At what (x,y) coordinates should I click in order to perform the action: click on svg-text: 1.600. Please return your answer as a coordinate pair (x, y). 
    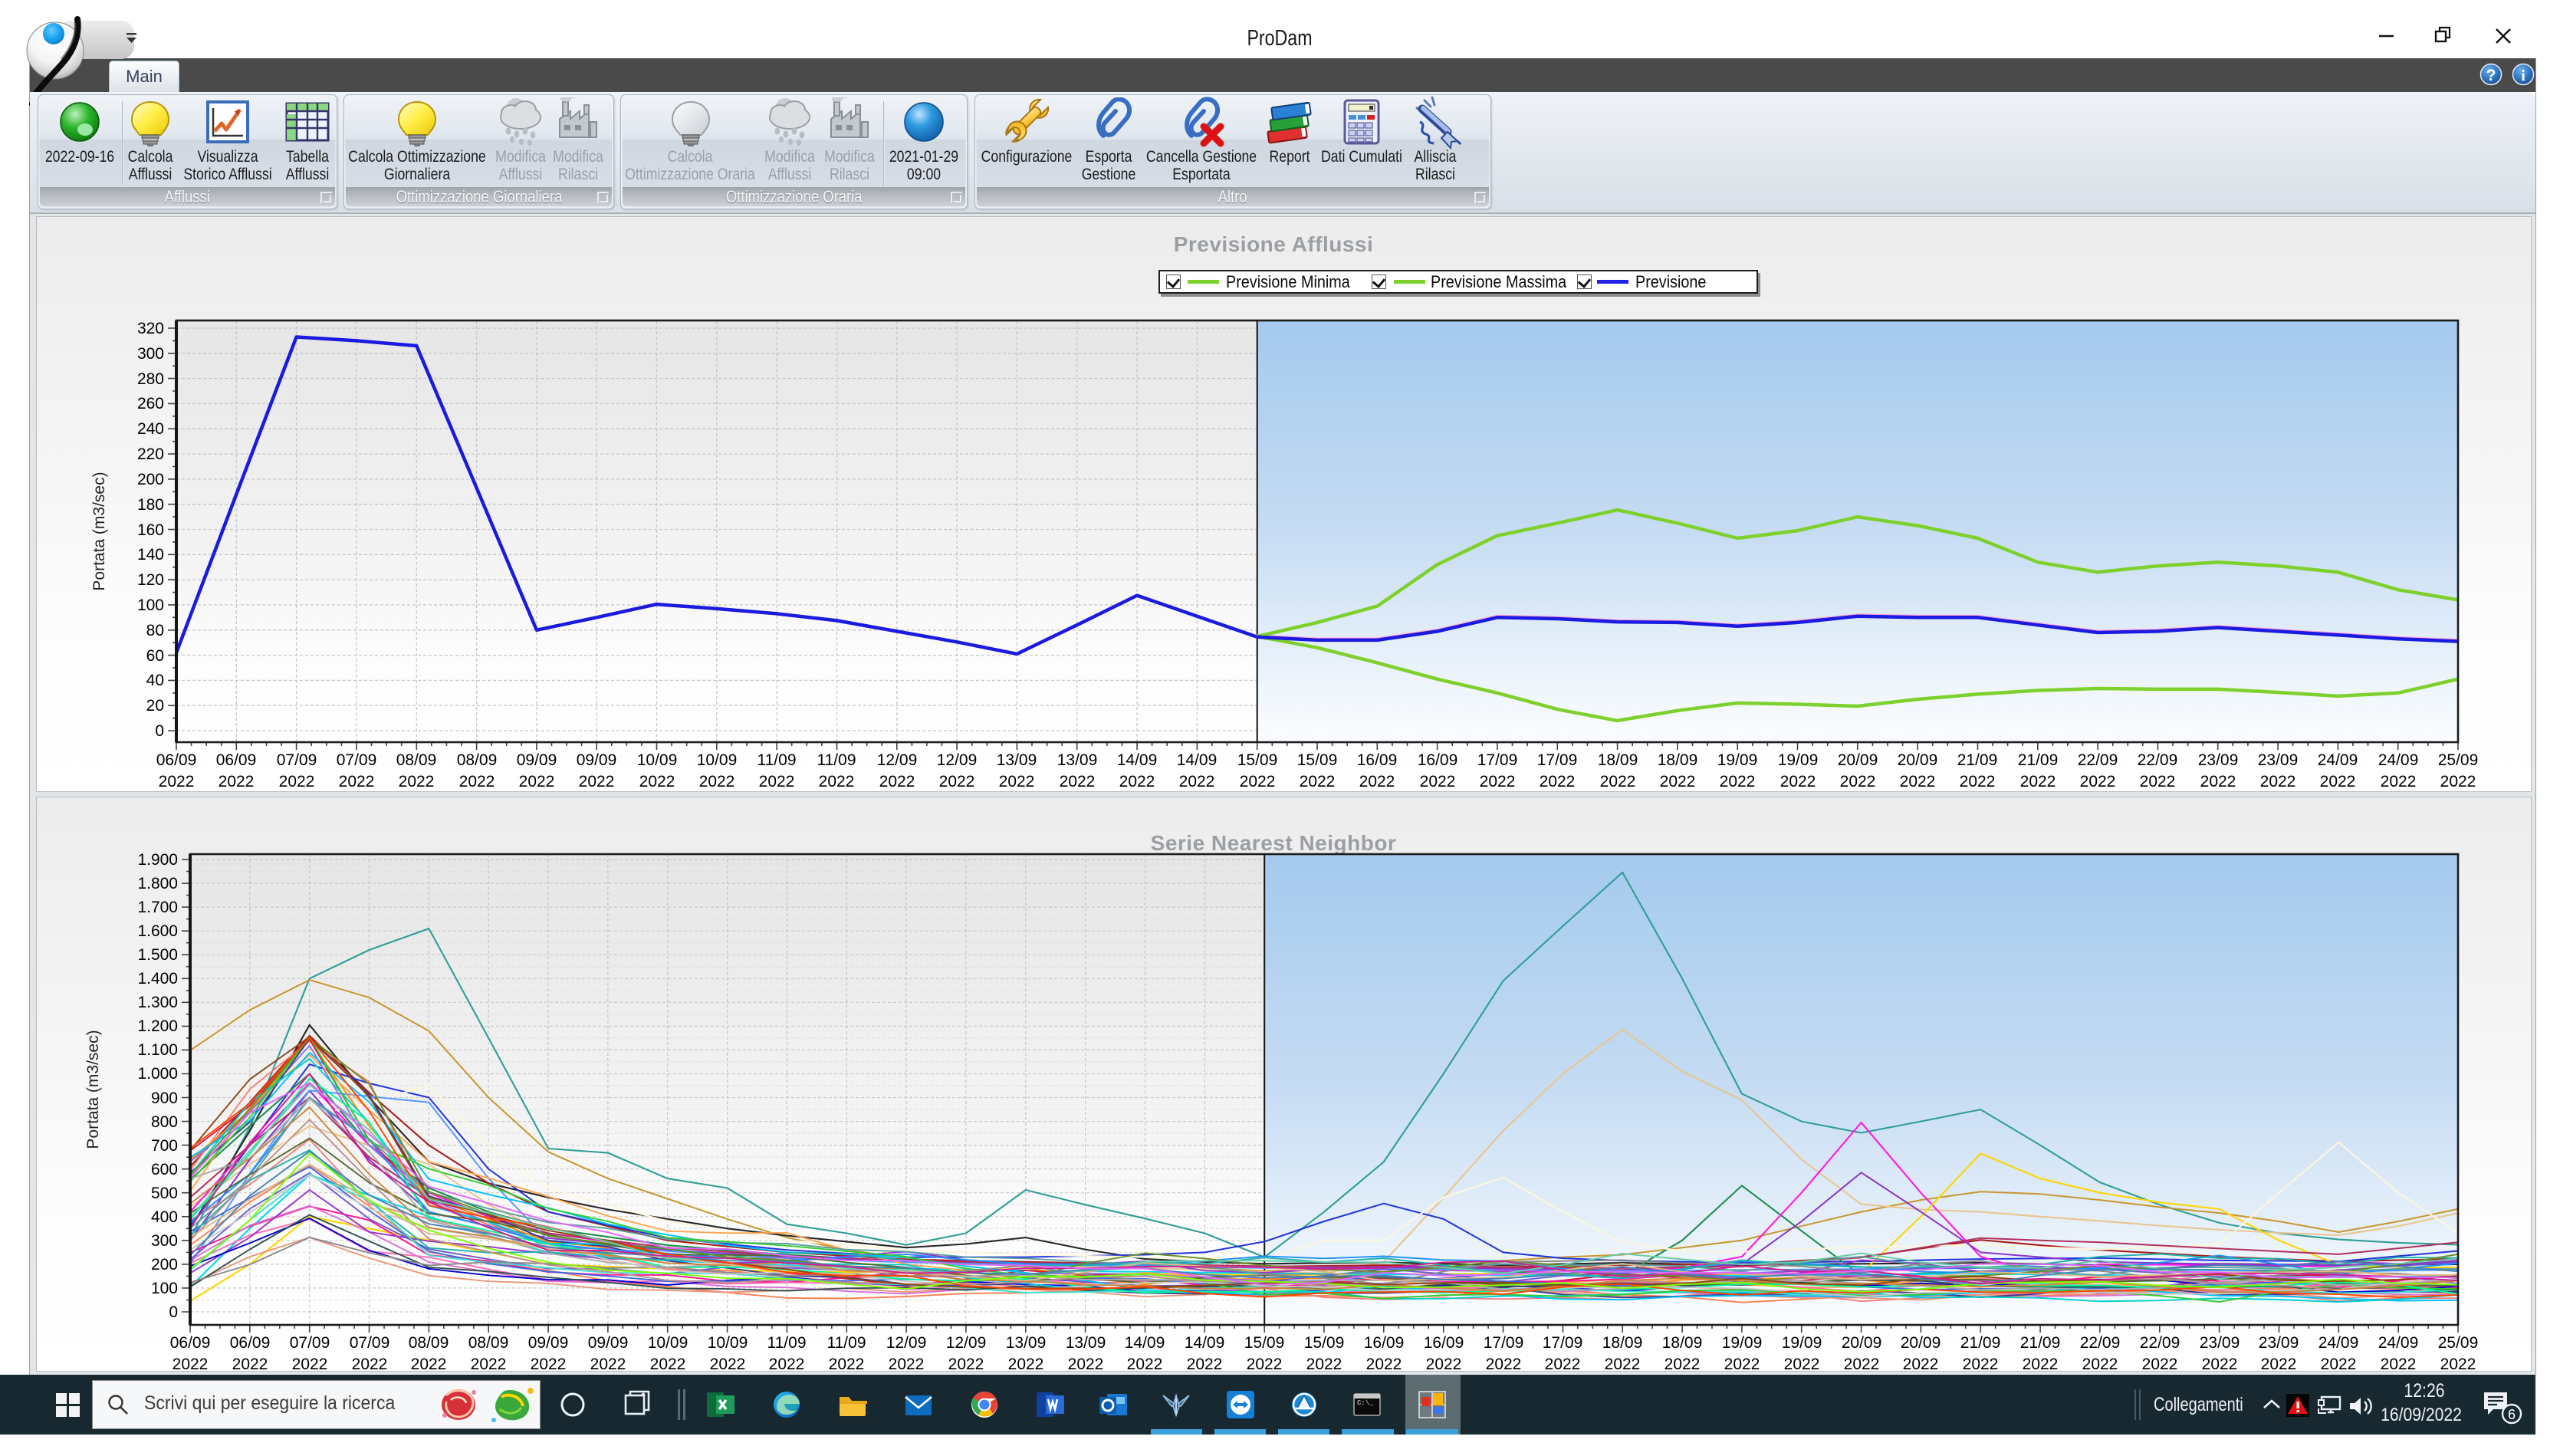
    Looking at the image, I should click on (157, 931).